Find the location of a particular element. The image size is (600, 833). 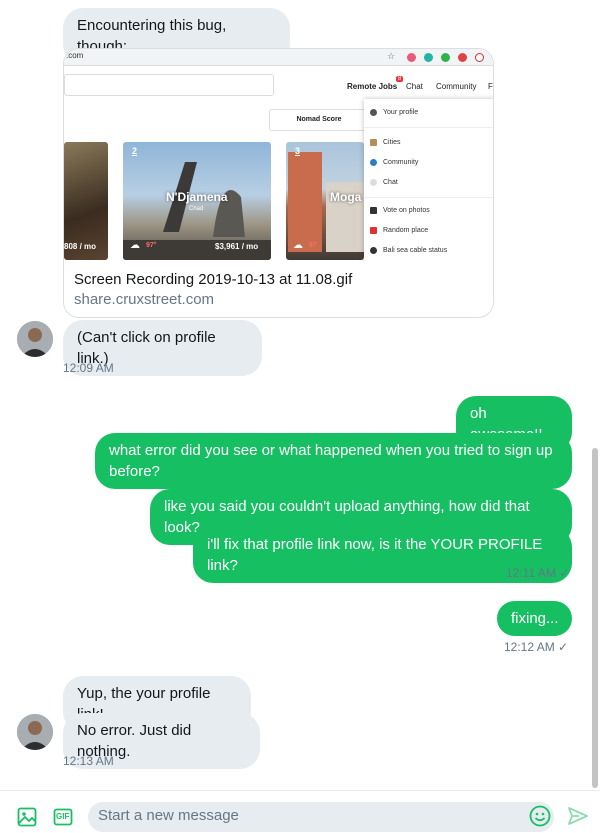

menu-item-your-profile: Your profile is located at coordinates (394, 112).